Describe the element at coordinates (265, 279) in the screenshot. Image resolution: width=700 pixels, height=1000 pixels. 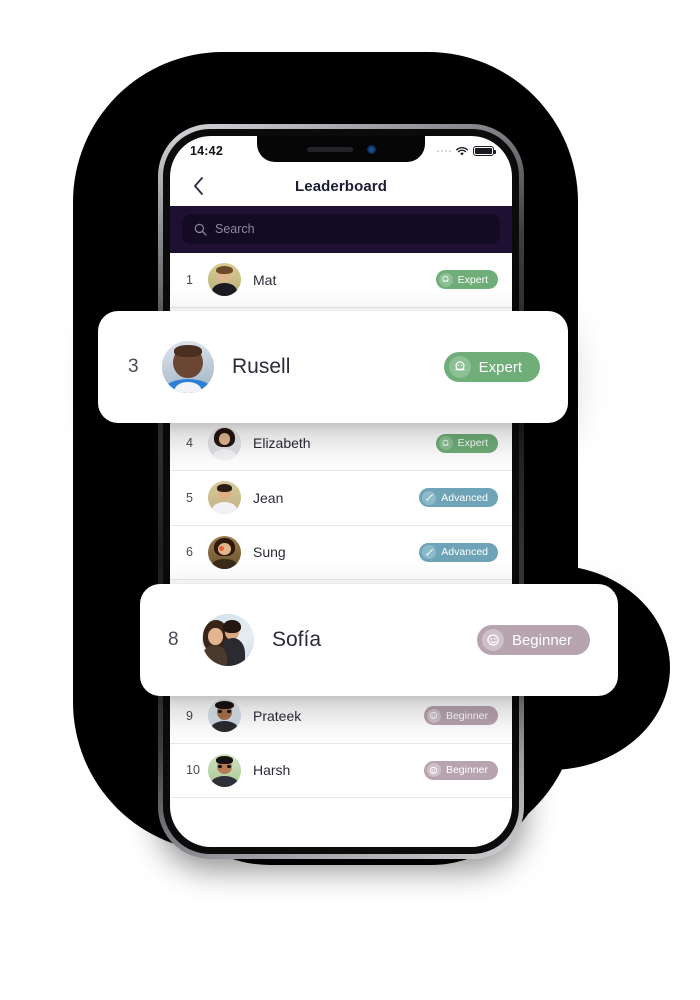
I see `user-name: Mat` at that location.